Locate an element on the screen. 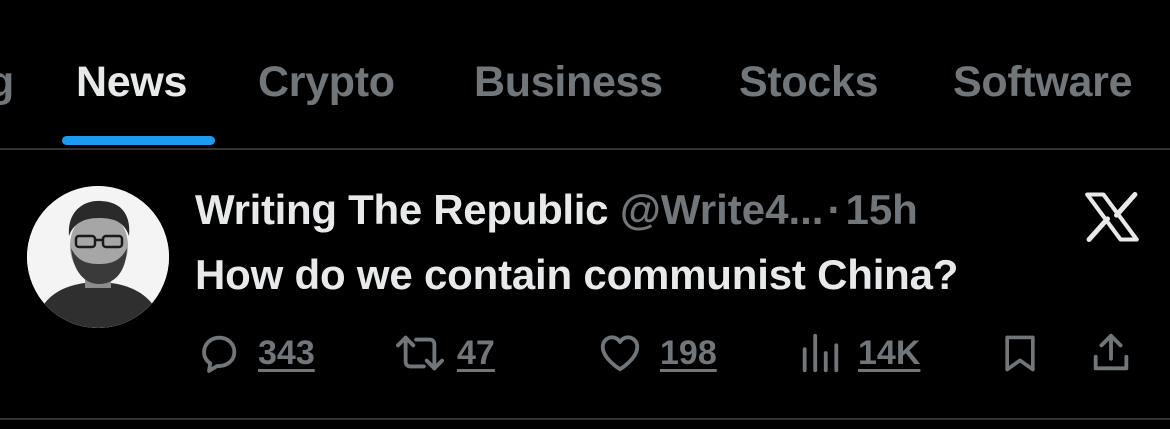  like-count: 198 is located at coordinates (688, 353).